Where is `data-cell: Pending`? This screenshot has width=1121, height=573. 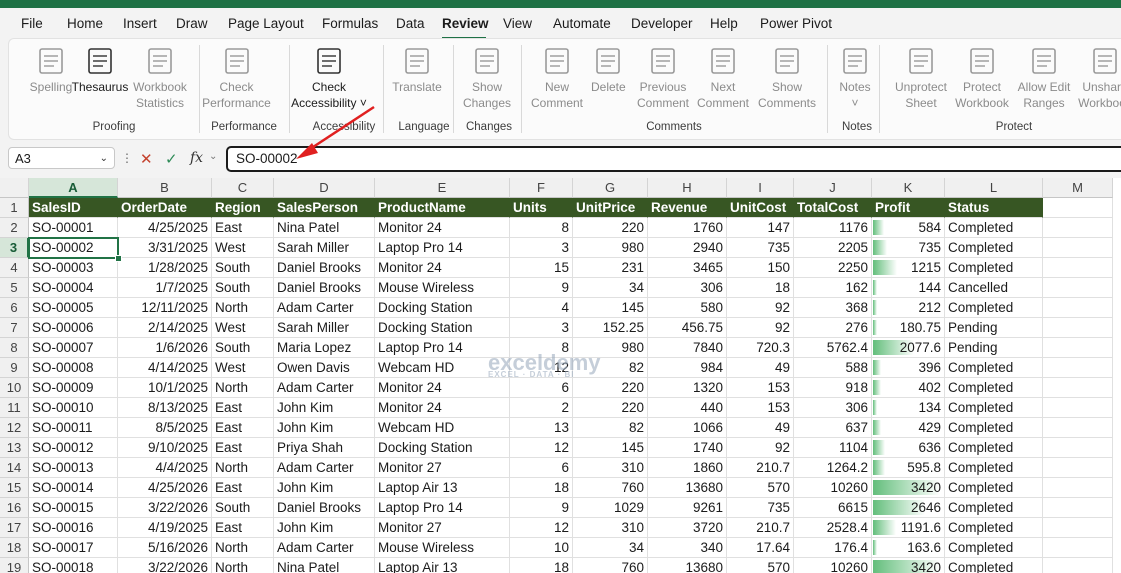 data-cell: Pending is located at coordinates (994, 328).